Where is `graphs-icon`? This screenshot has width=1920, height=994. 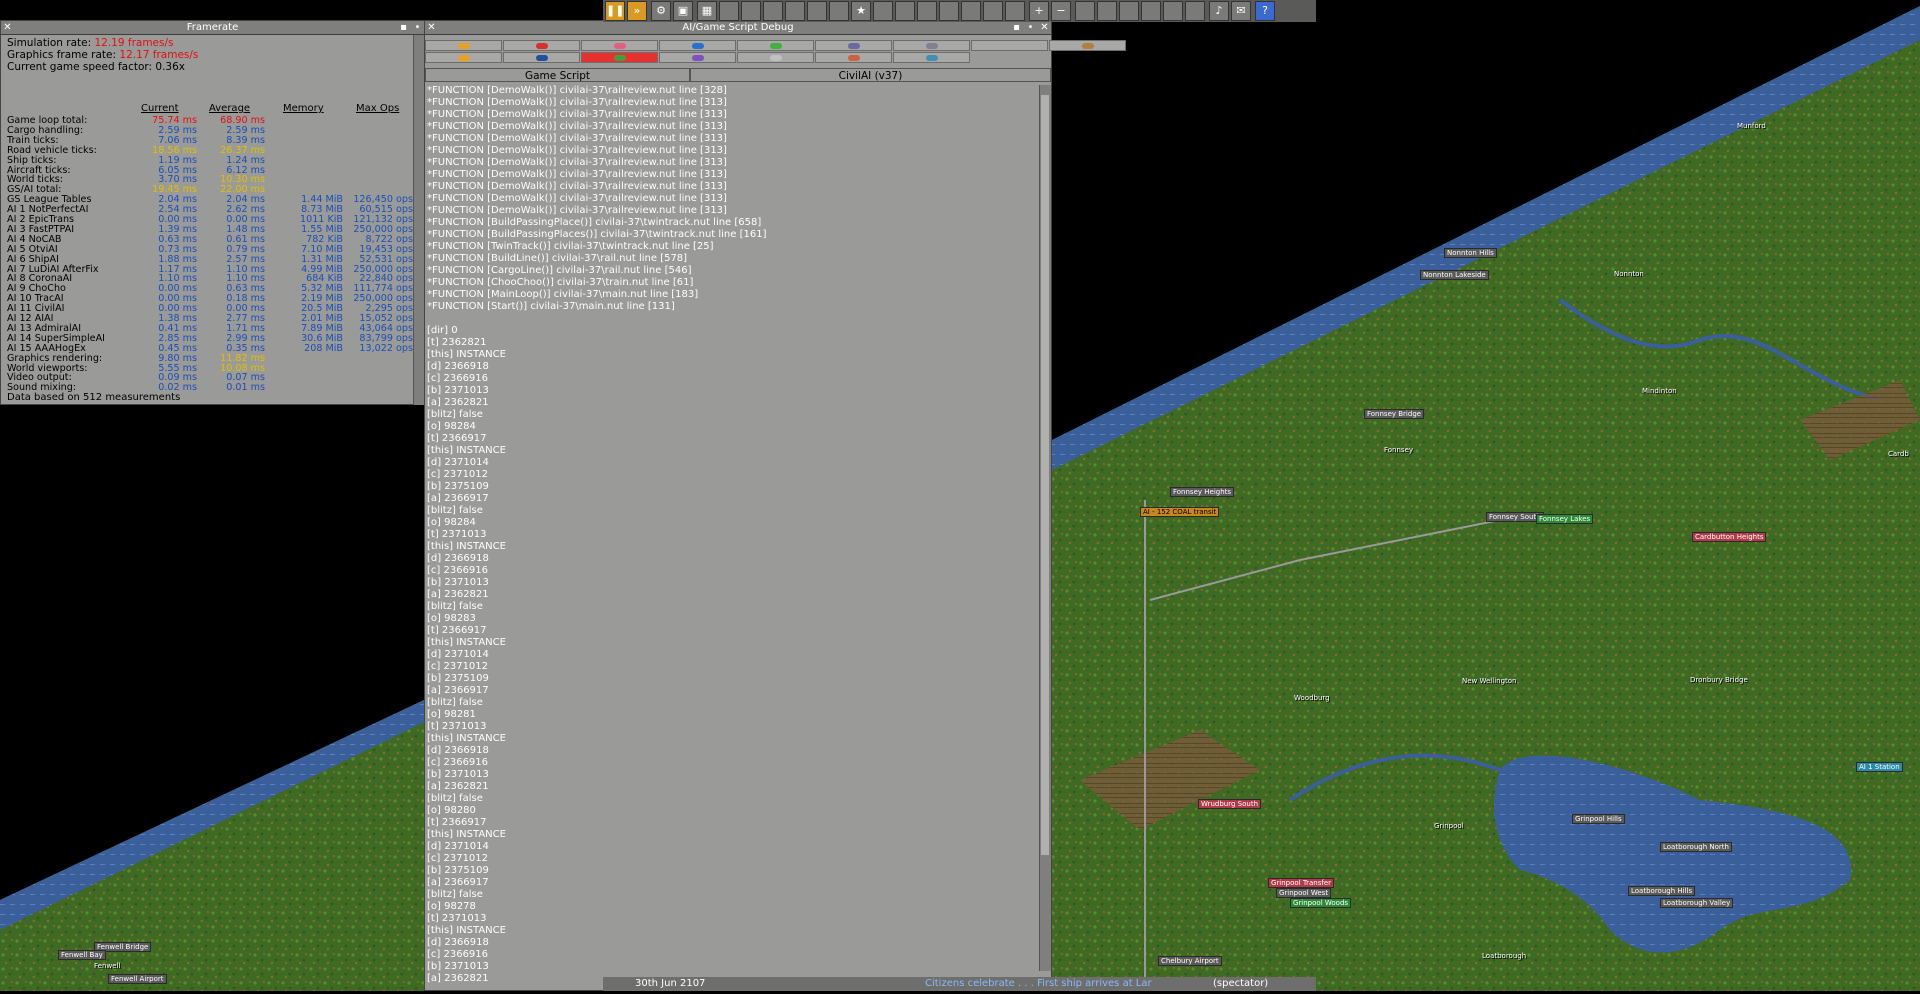
graphs-icon is located at coordinates (883, 11).